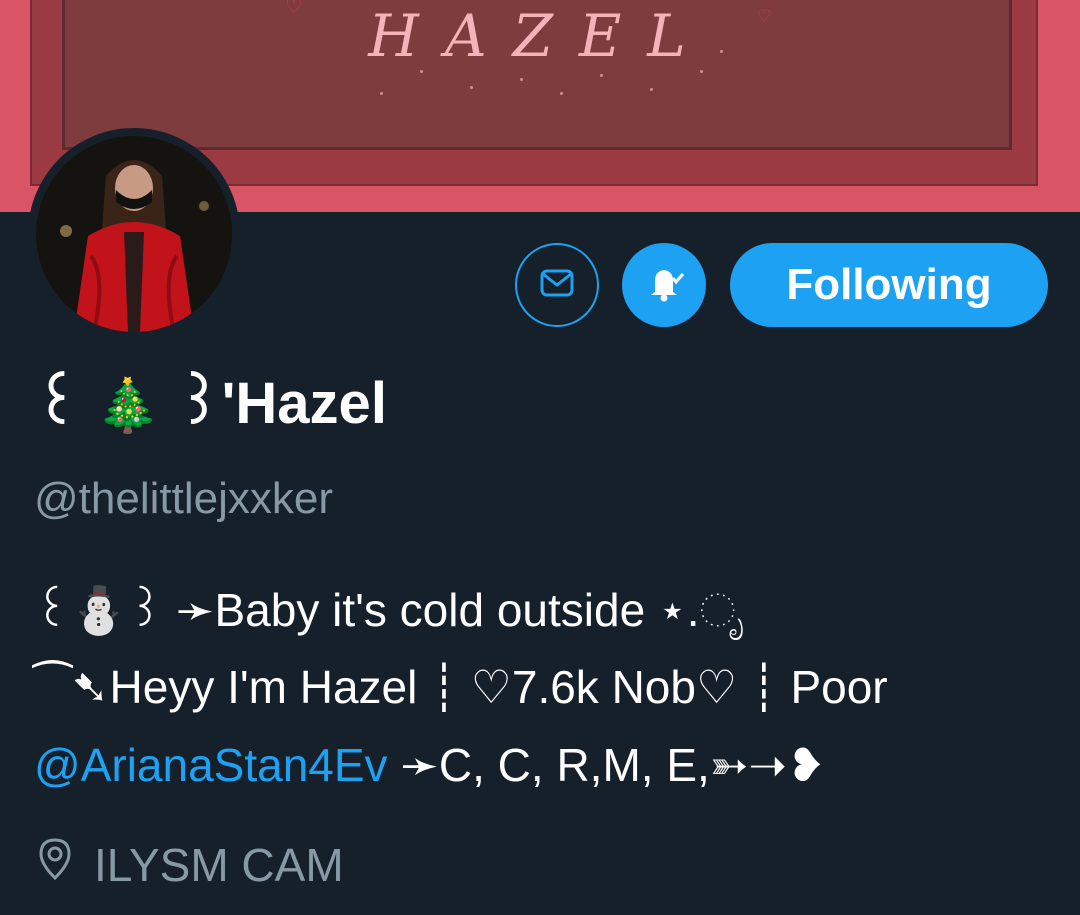 This screenshot has height=915, width=1080. I want to click on mail-icon, so click(557, 285).